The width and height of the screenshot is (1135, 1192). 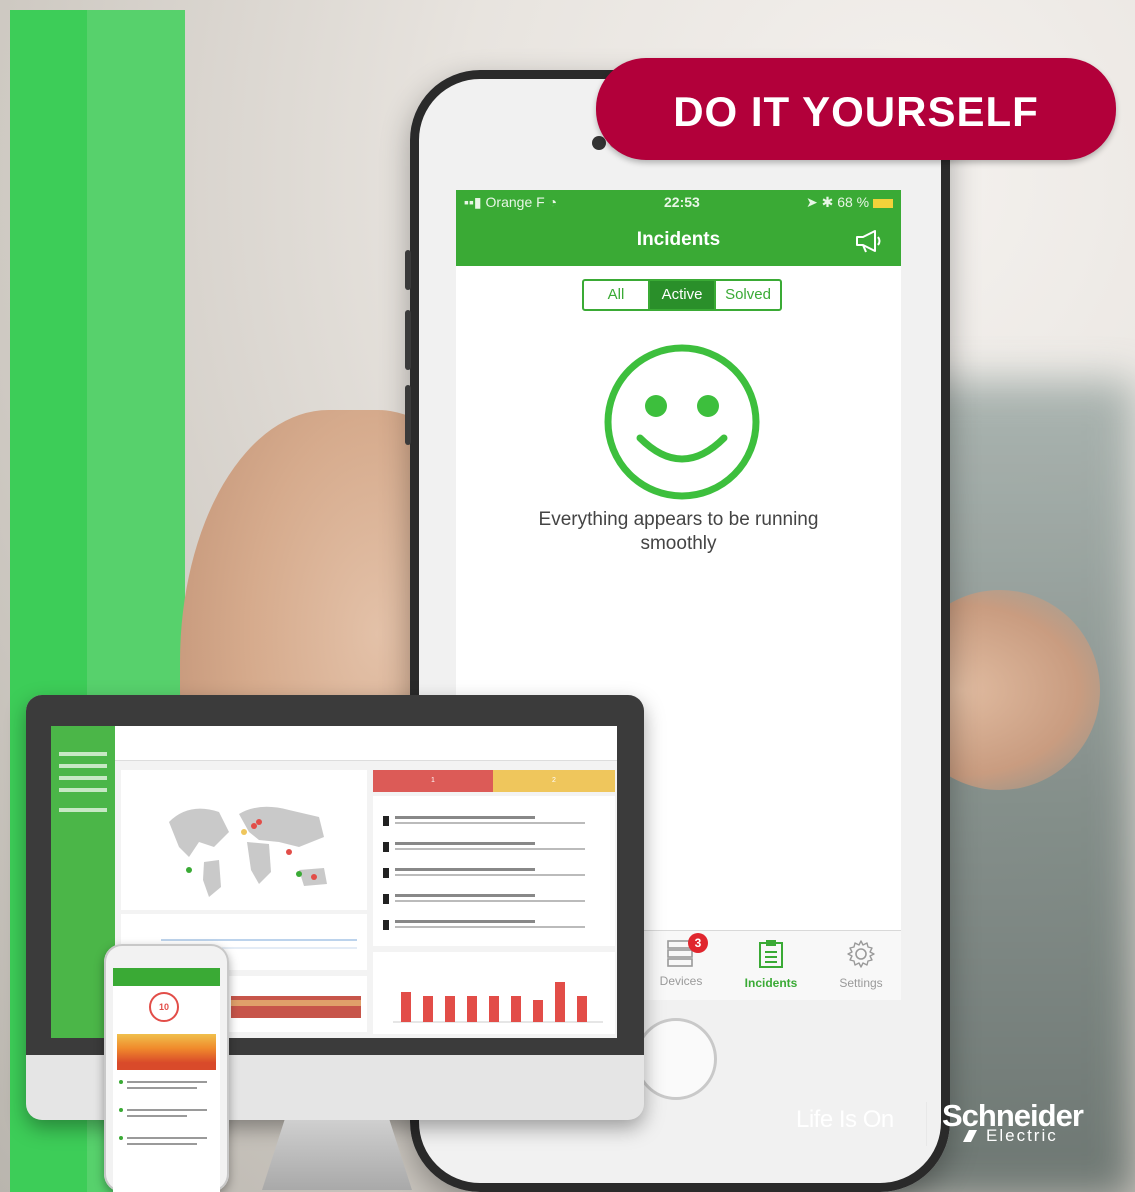 What do you see at coordinates (682, 202) in the screenshot?
I see `status-time: 22:53` at bounding box center [682, 202].